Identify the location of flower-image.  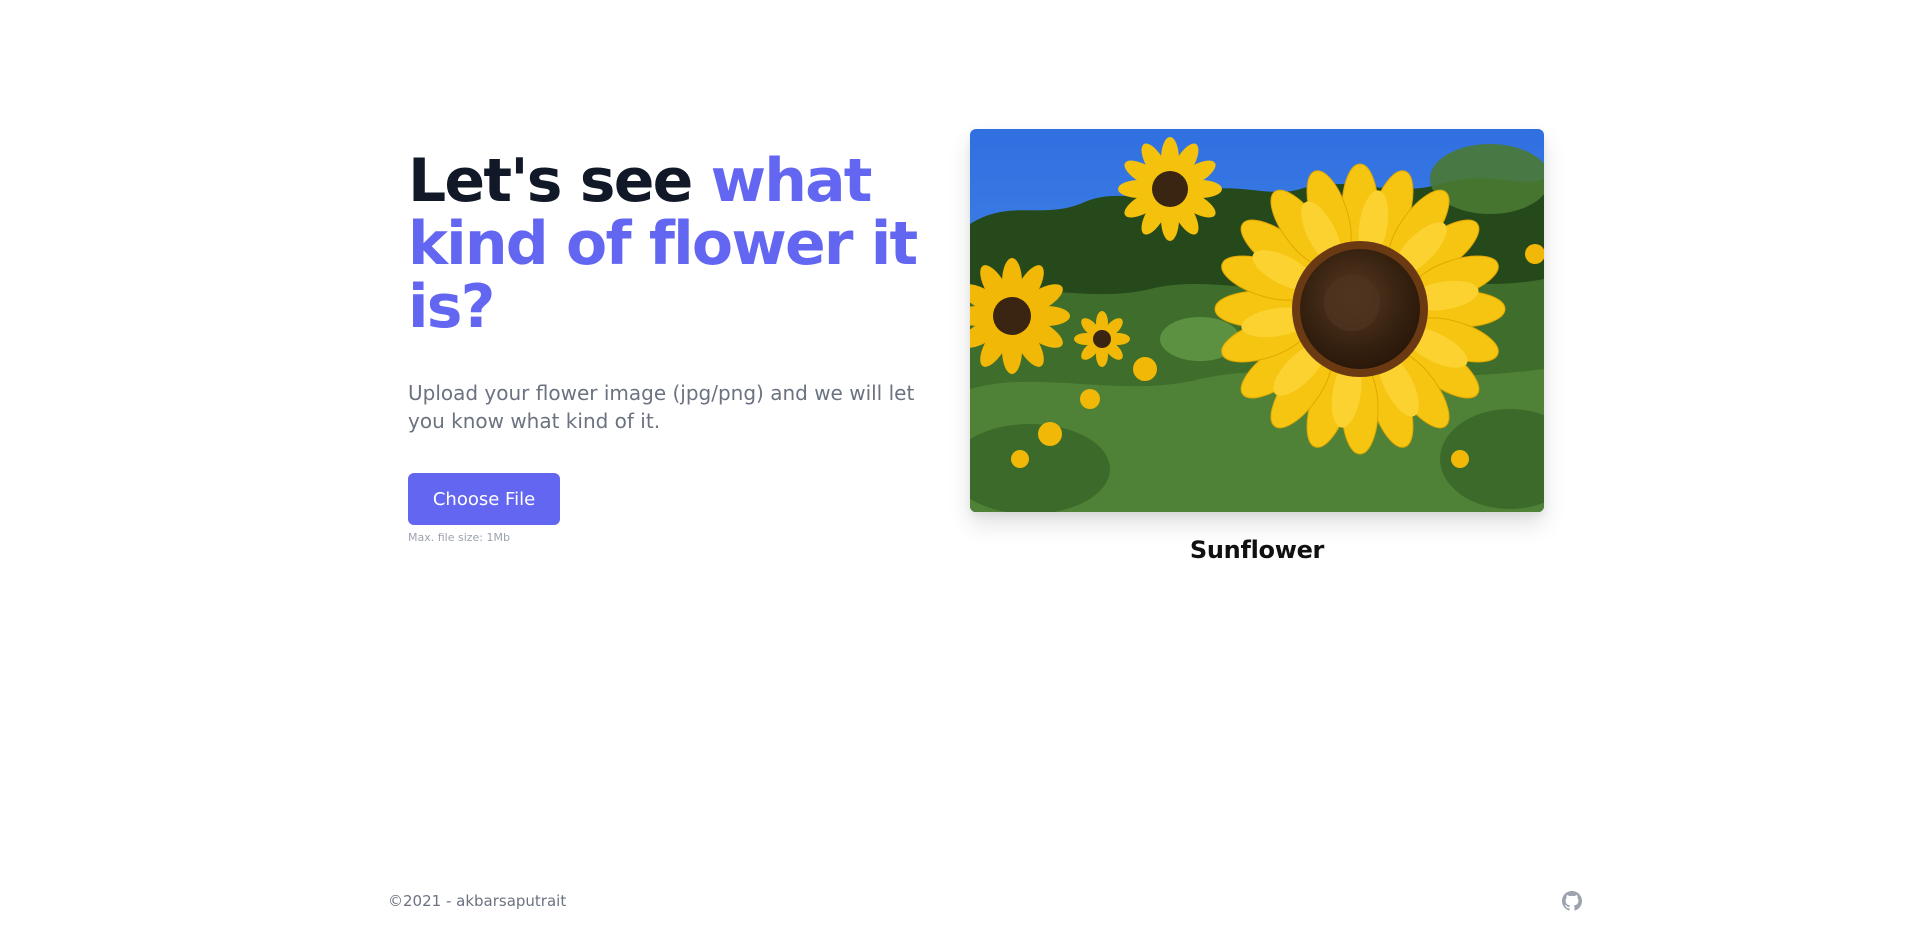
(1257, 320).